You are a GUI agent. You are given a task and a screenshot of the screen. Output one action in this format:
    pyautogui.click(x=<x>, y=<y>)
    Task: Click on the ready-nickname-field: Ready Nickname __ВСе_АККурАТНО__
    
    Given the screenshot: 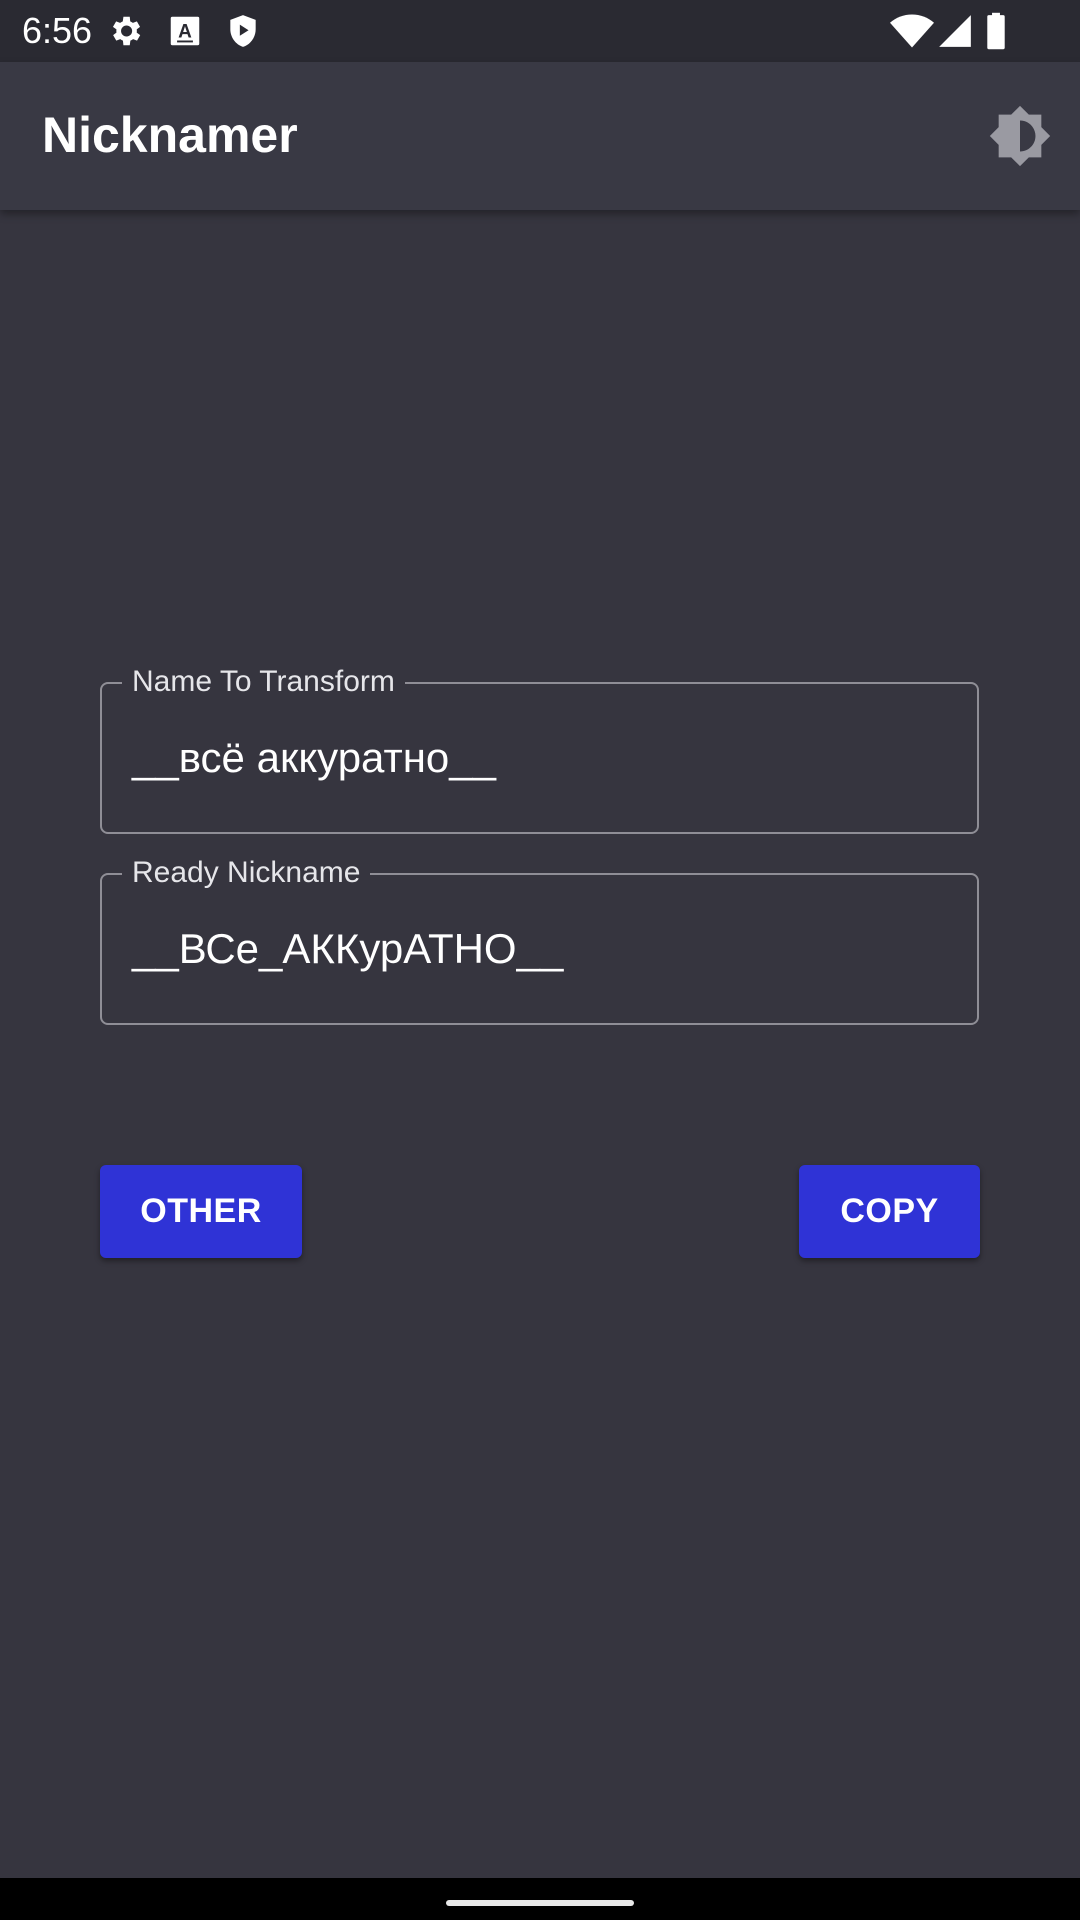 What is the action you would take?
    pyautogui.click(x=539, y=940)
    